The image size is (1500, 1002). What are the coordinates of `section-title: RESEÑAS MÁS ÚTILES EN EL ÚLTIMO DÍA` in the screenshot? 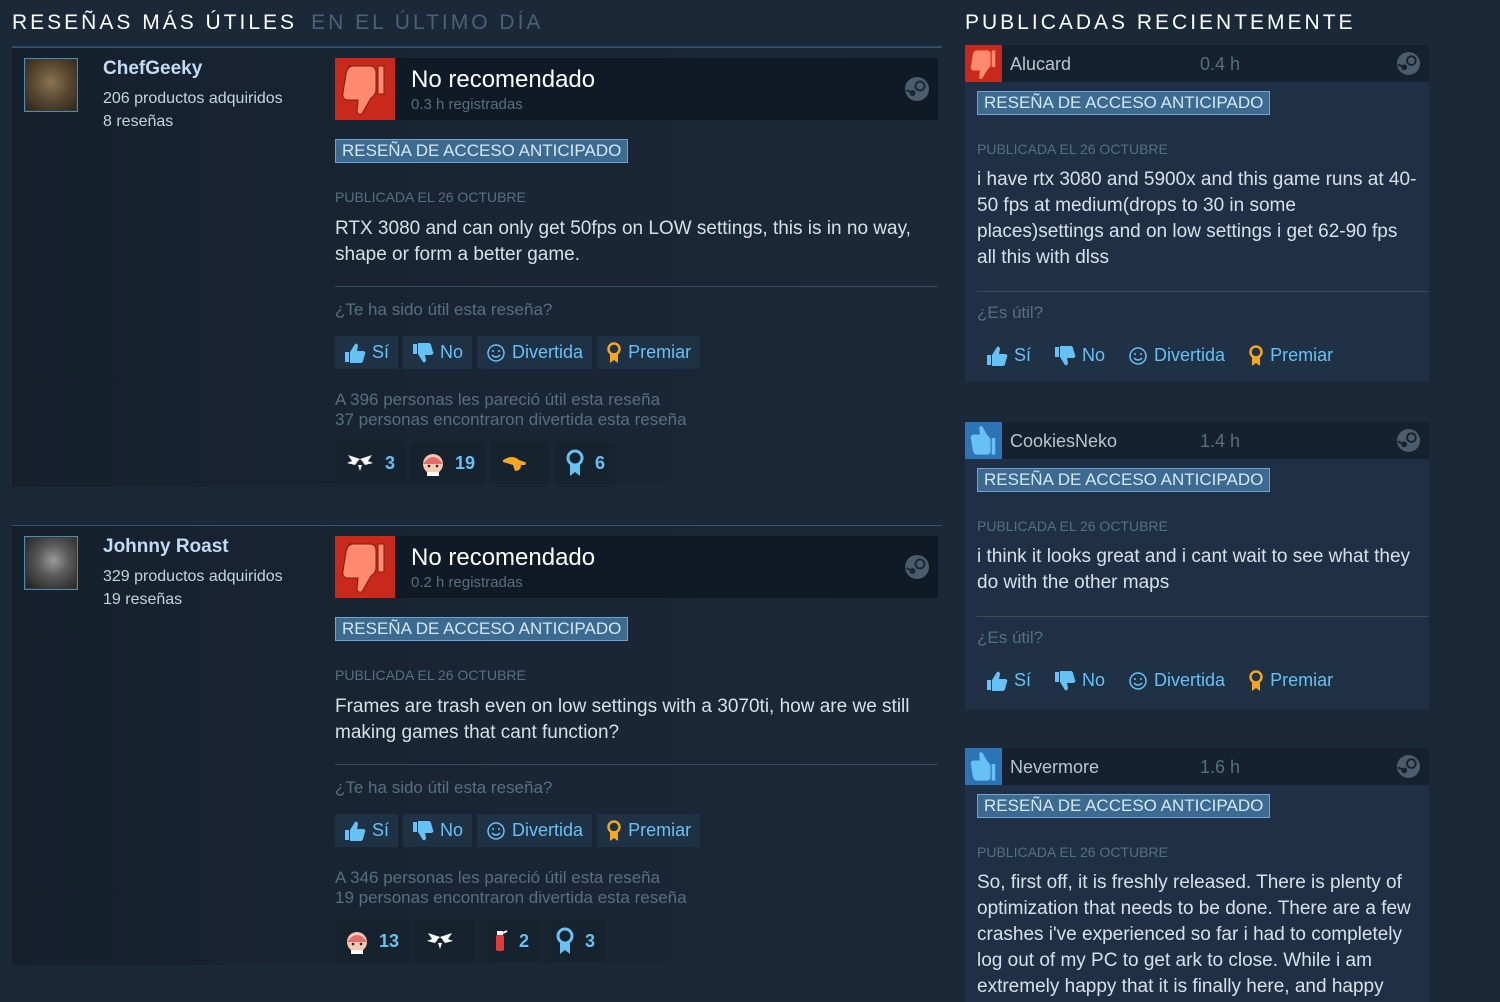 It's located at (477, 23).